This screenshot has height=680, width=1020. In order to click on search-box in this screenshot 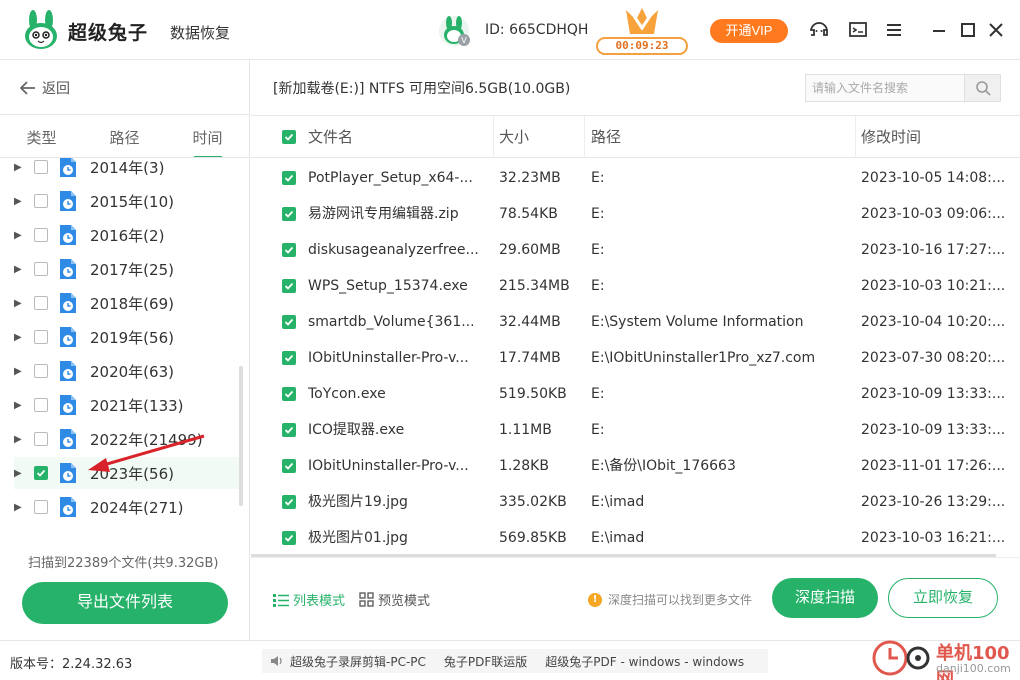, I will do `click(903, 88)`.